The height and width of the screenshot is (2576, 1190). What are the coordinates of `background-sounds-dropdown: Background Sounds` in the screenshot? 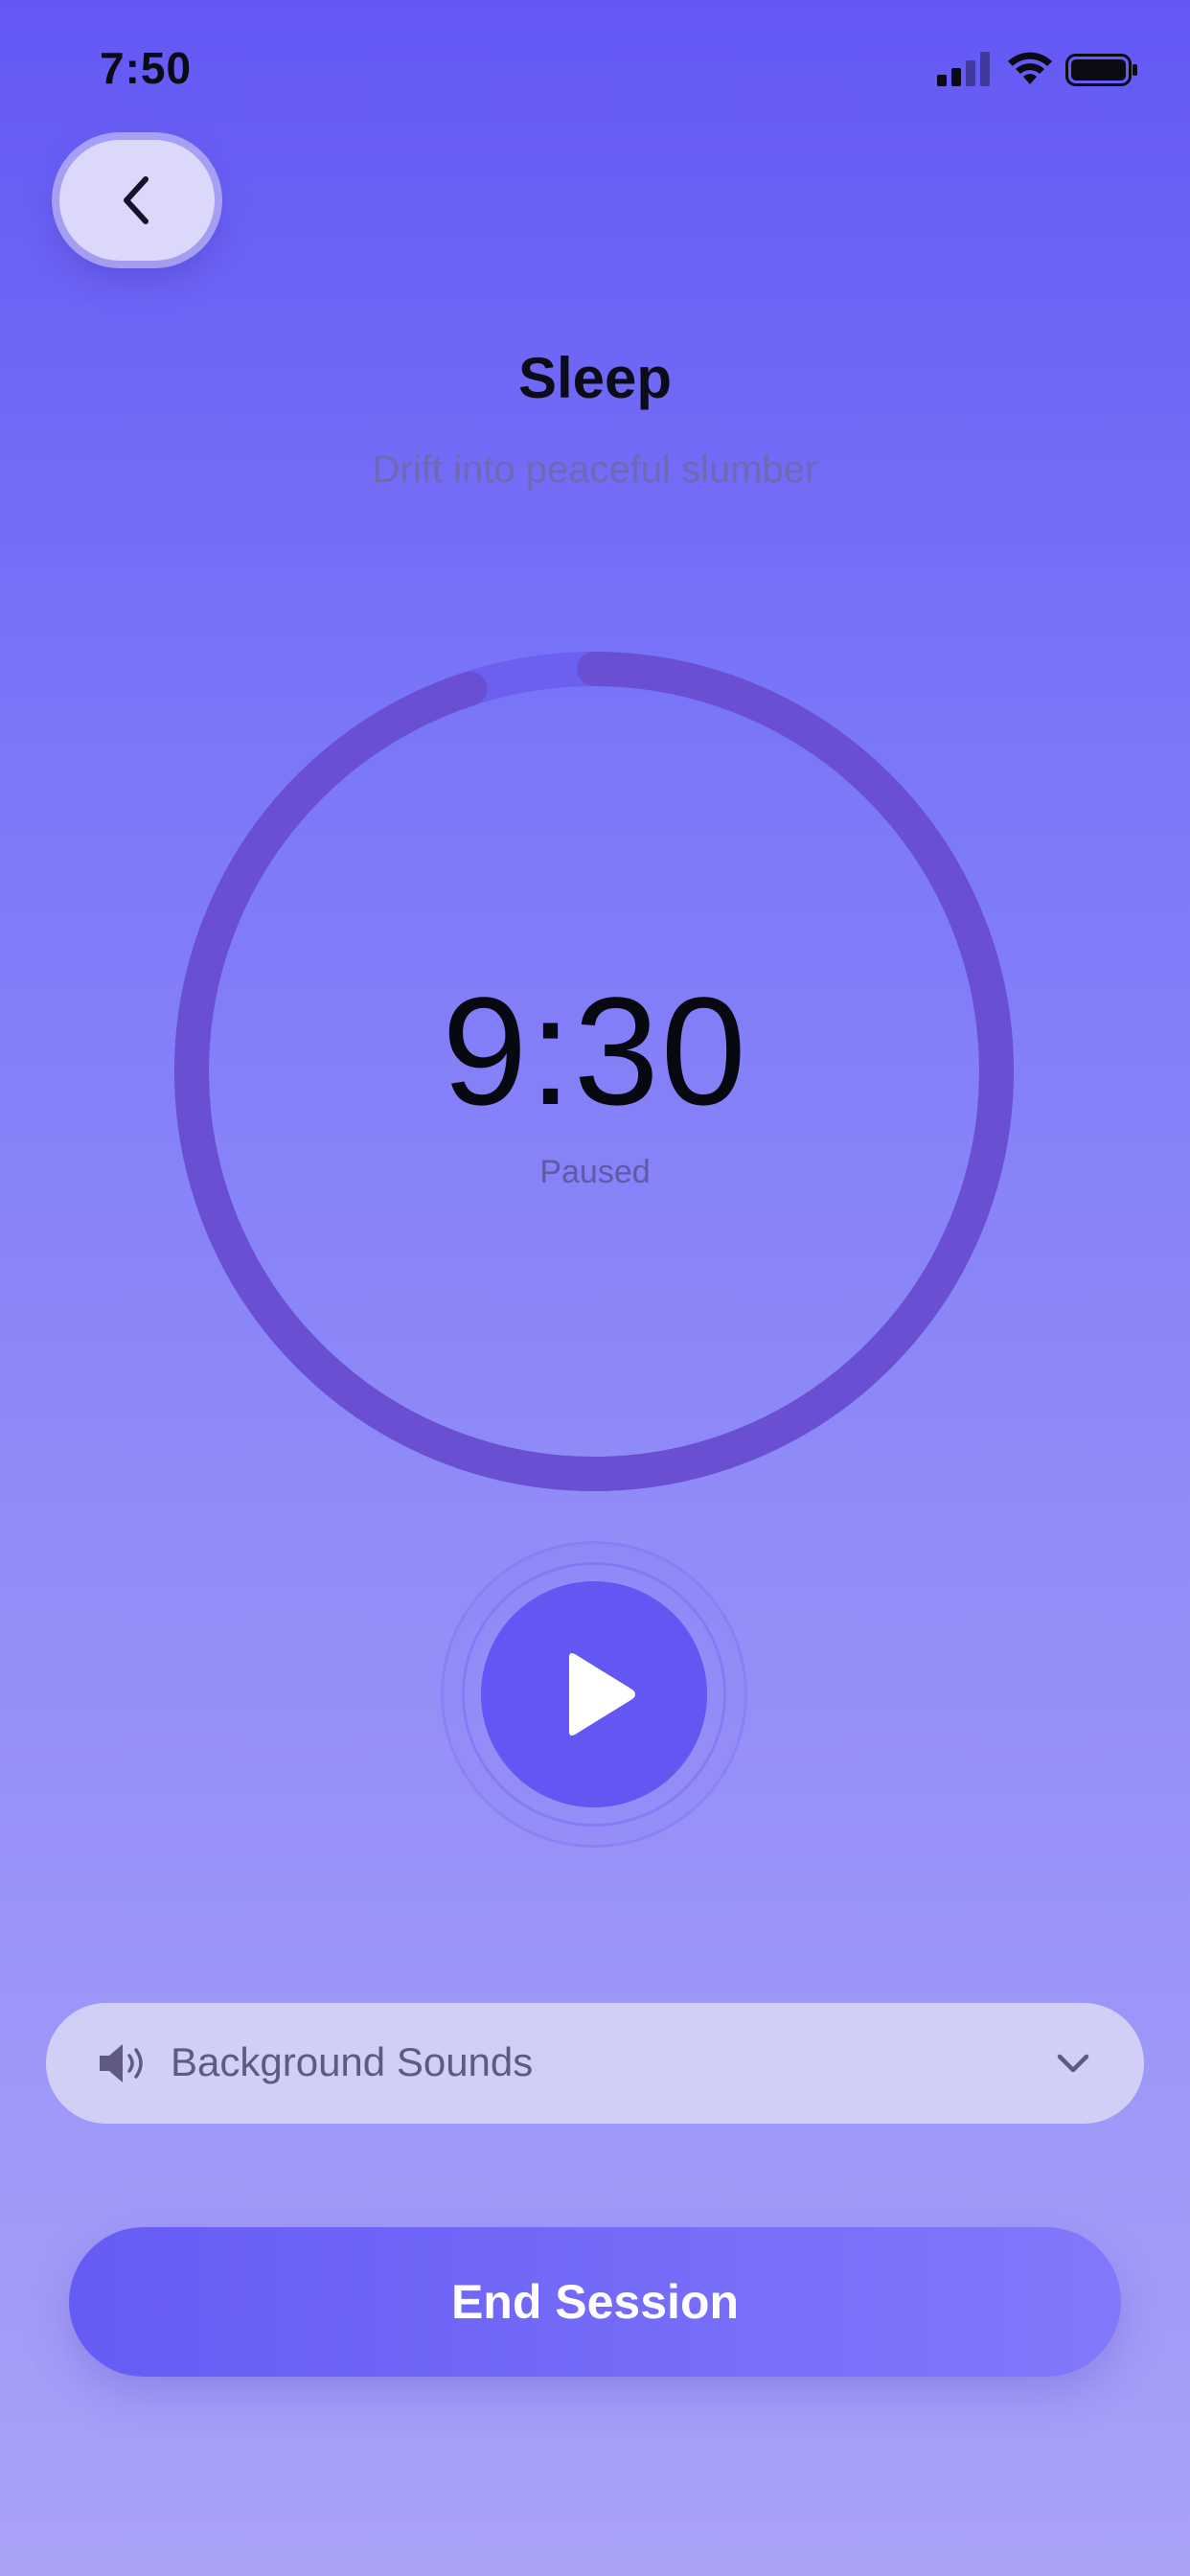 It's located at (595, 2064).